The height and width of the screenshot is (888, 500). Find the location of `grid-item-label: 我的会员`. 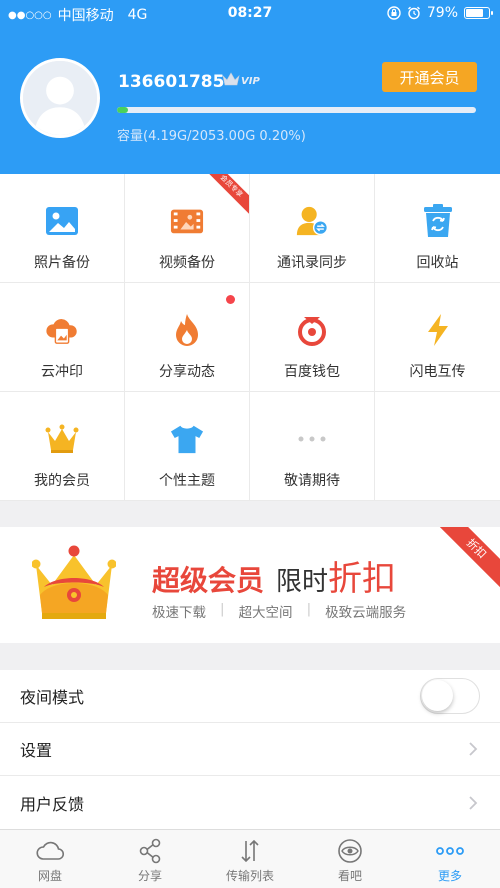

grid-item-label: 我的会员 is located at coordinates (62, 481).